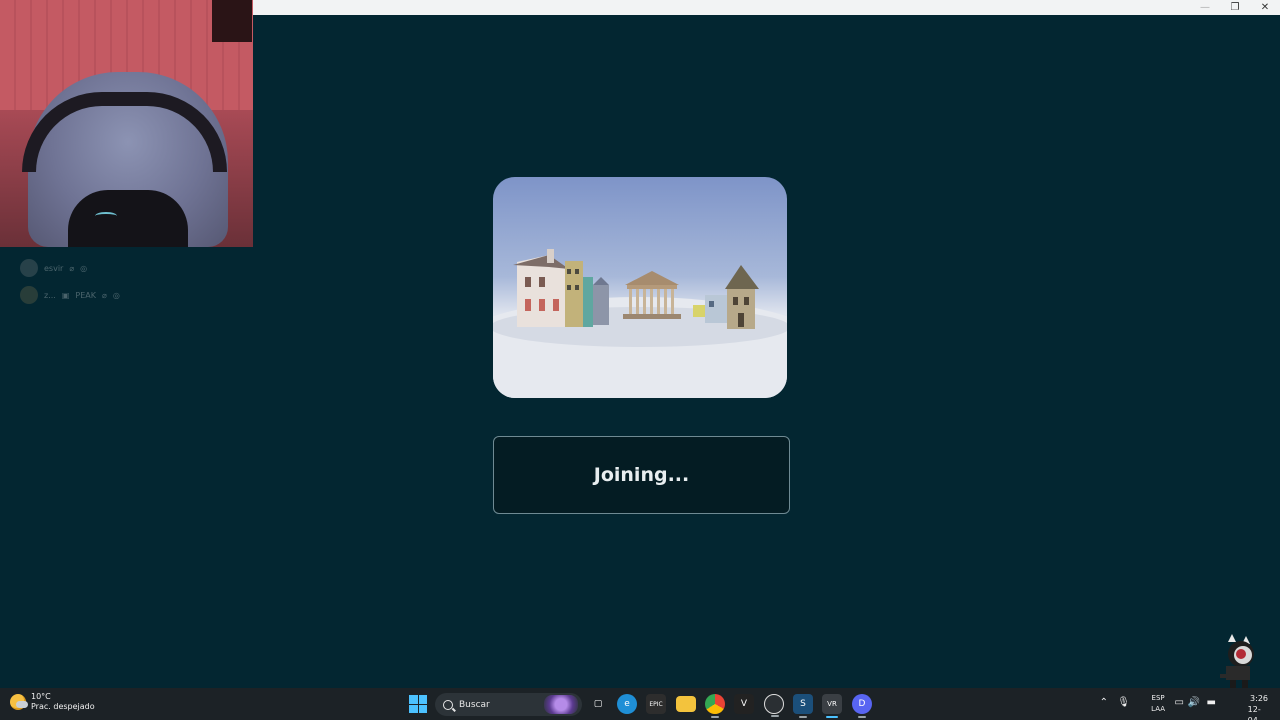  What do you see at coordinates (686, 704) in the screenshot?
I see `folder-icon` at bounding box center [686, 704].